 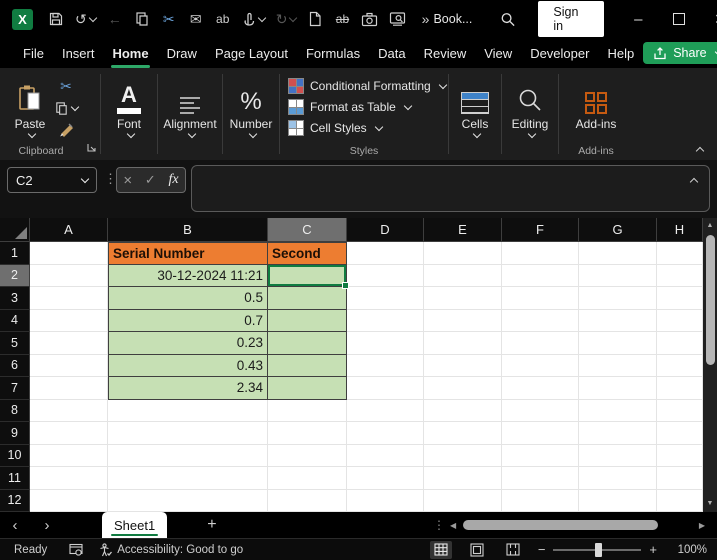 What do you see at coordinates (618, 500) in the screenshot?
I see `cell-G12` at bounding box center [618, 500].